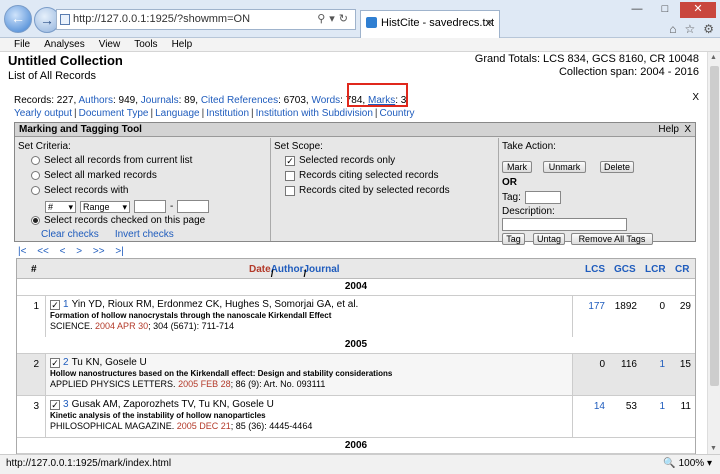 The image size is (720, 474). Describe the element at coordinates (79, 190) in the screenshot. I see `criteria-records-with: Select records with` at that location.